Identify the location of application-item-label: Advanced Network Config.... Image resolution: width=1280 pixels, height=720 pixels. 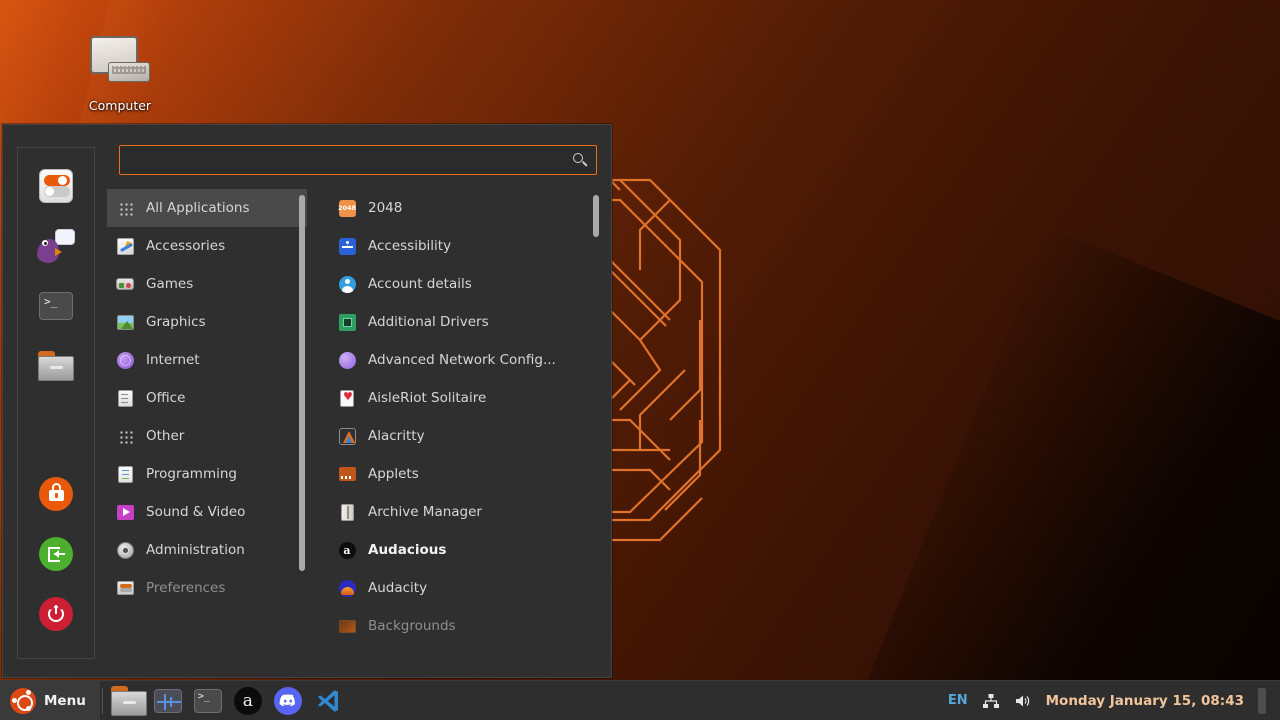
(462, 360).